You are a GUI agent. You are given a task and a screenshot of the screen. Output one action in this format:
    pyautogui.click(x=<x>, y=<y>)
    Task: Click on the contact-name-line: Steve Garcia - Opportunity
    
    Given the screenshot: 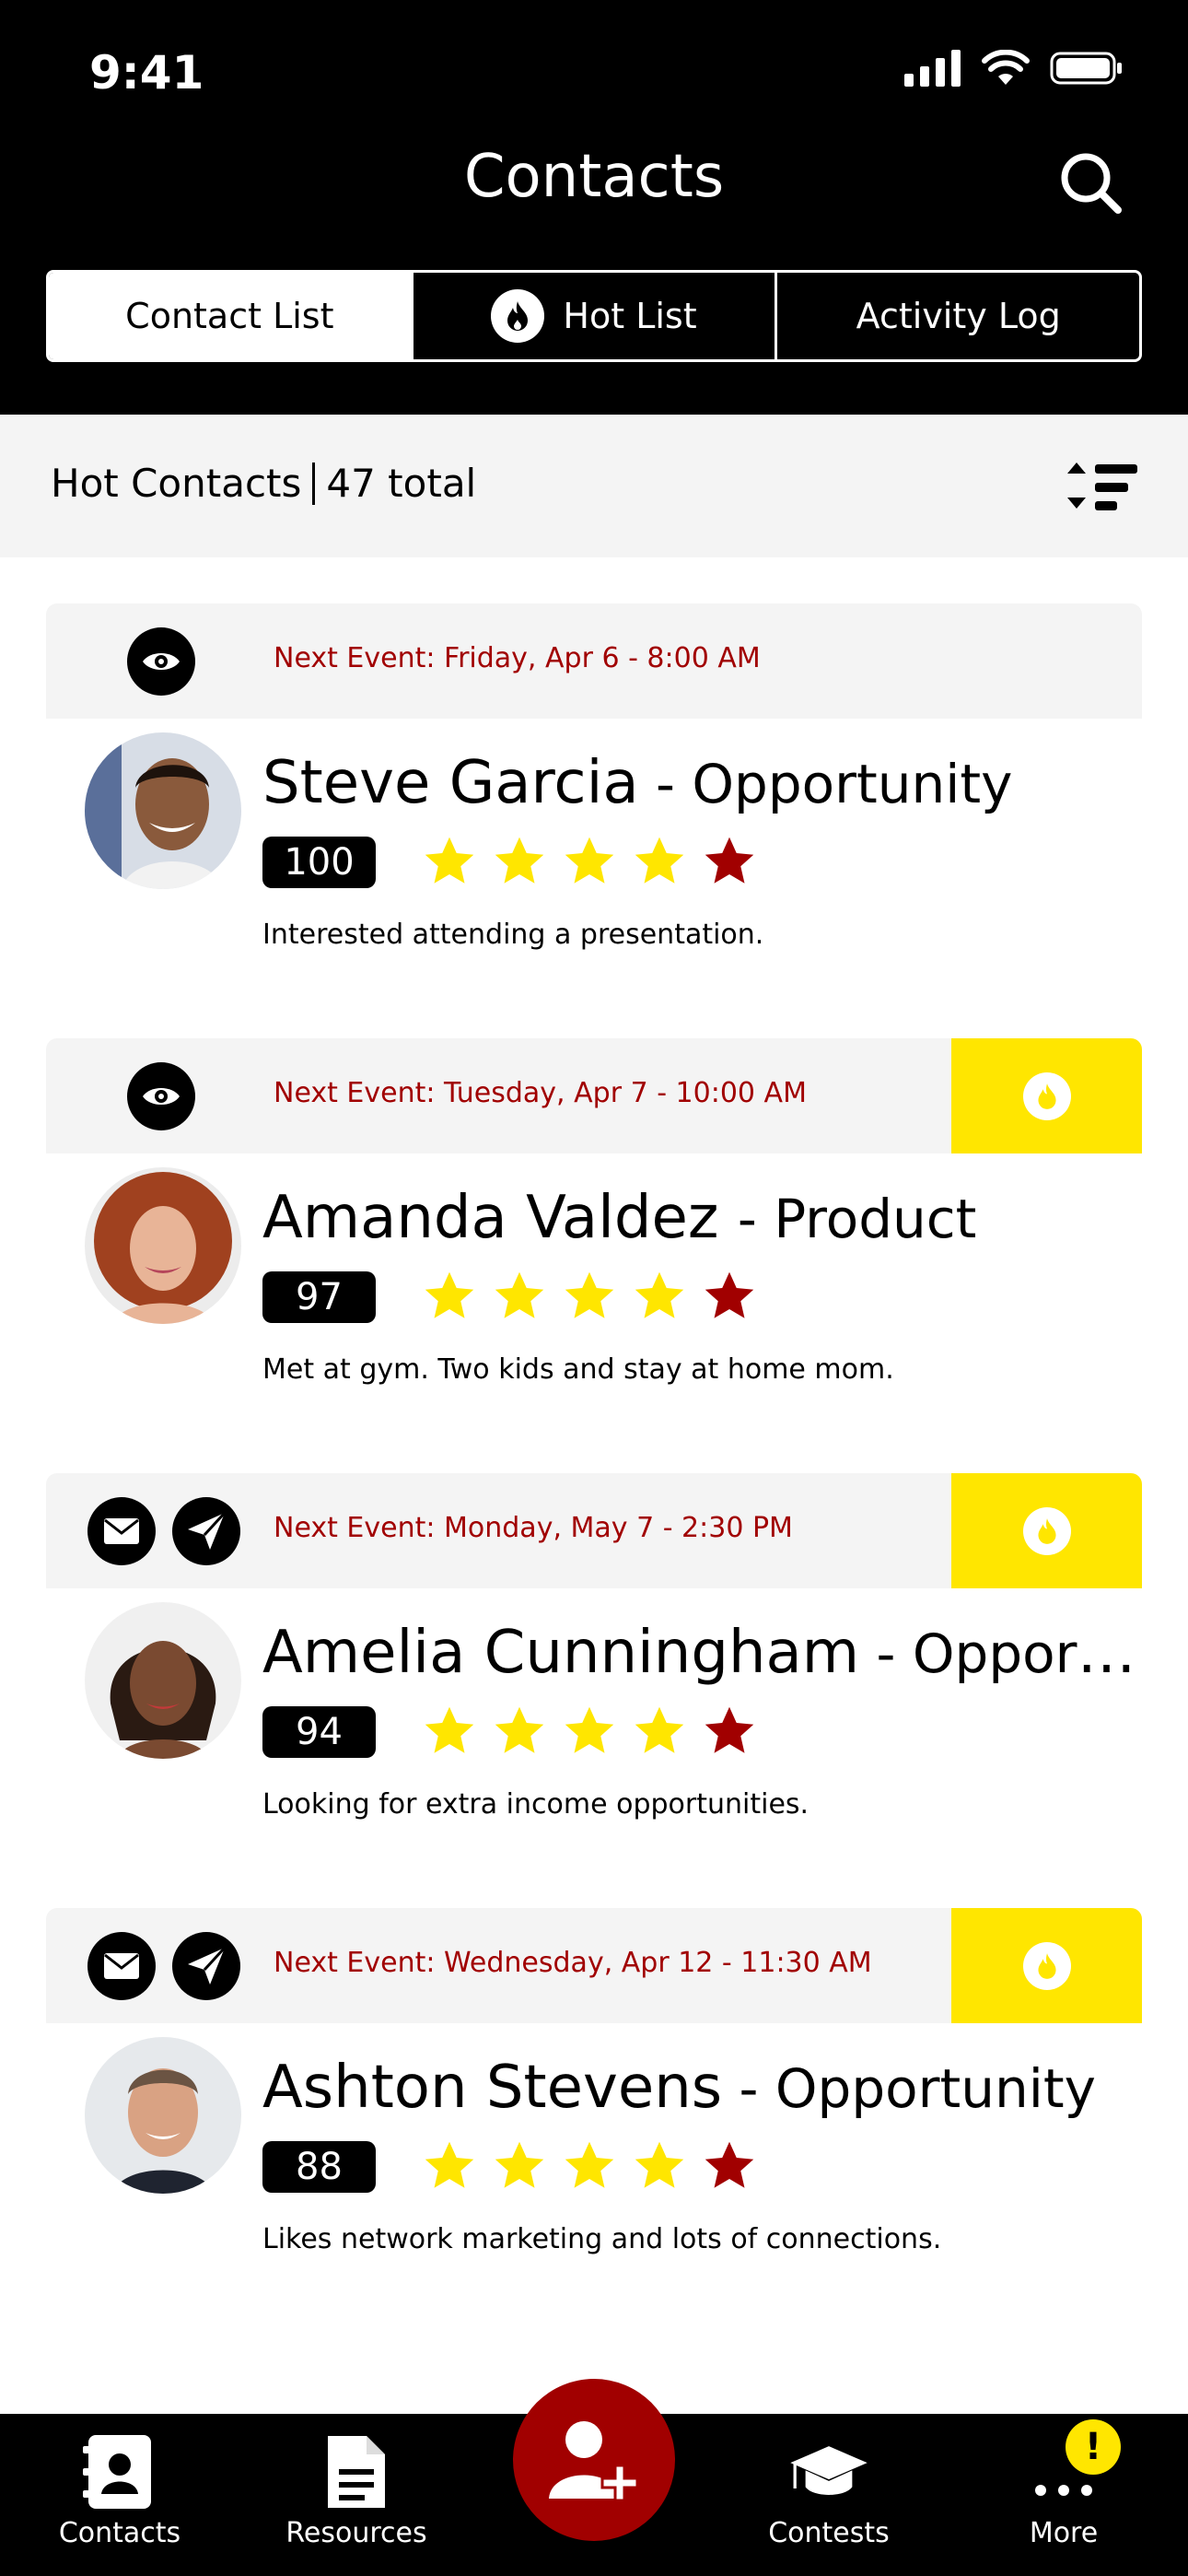 What is the action you would take?
    pyautogui.click(x=699, y=783)
    